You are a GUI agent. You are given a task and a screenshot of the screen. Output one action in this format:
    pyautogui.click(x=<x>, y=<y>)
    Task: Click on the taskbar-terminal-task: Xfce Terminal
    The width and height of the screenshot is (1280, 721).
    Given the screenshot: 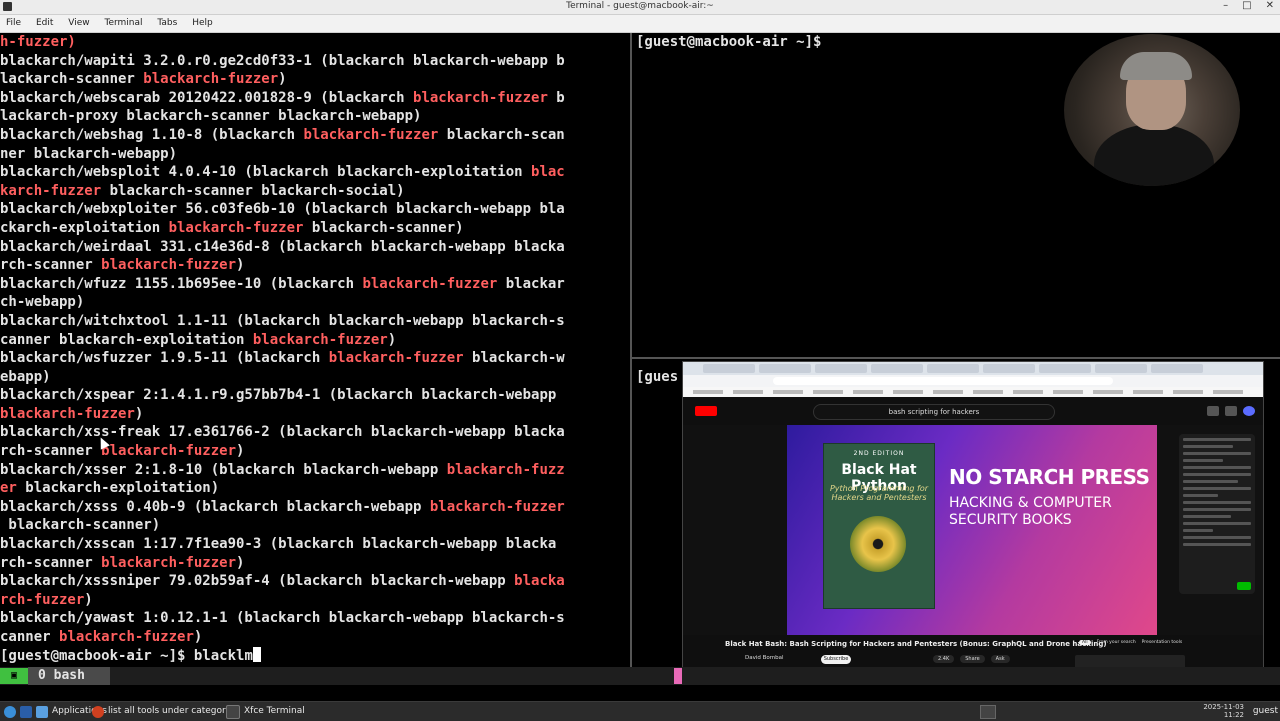 What is the action you would take?
    pyautogui.click(x=265, y=711)
    